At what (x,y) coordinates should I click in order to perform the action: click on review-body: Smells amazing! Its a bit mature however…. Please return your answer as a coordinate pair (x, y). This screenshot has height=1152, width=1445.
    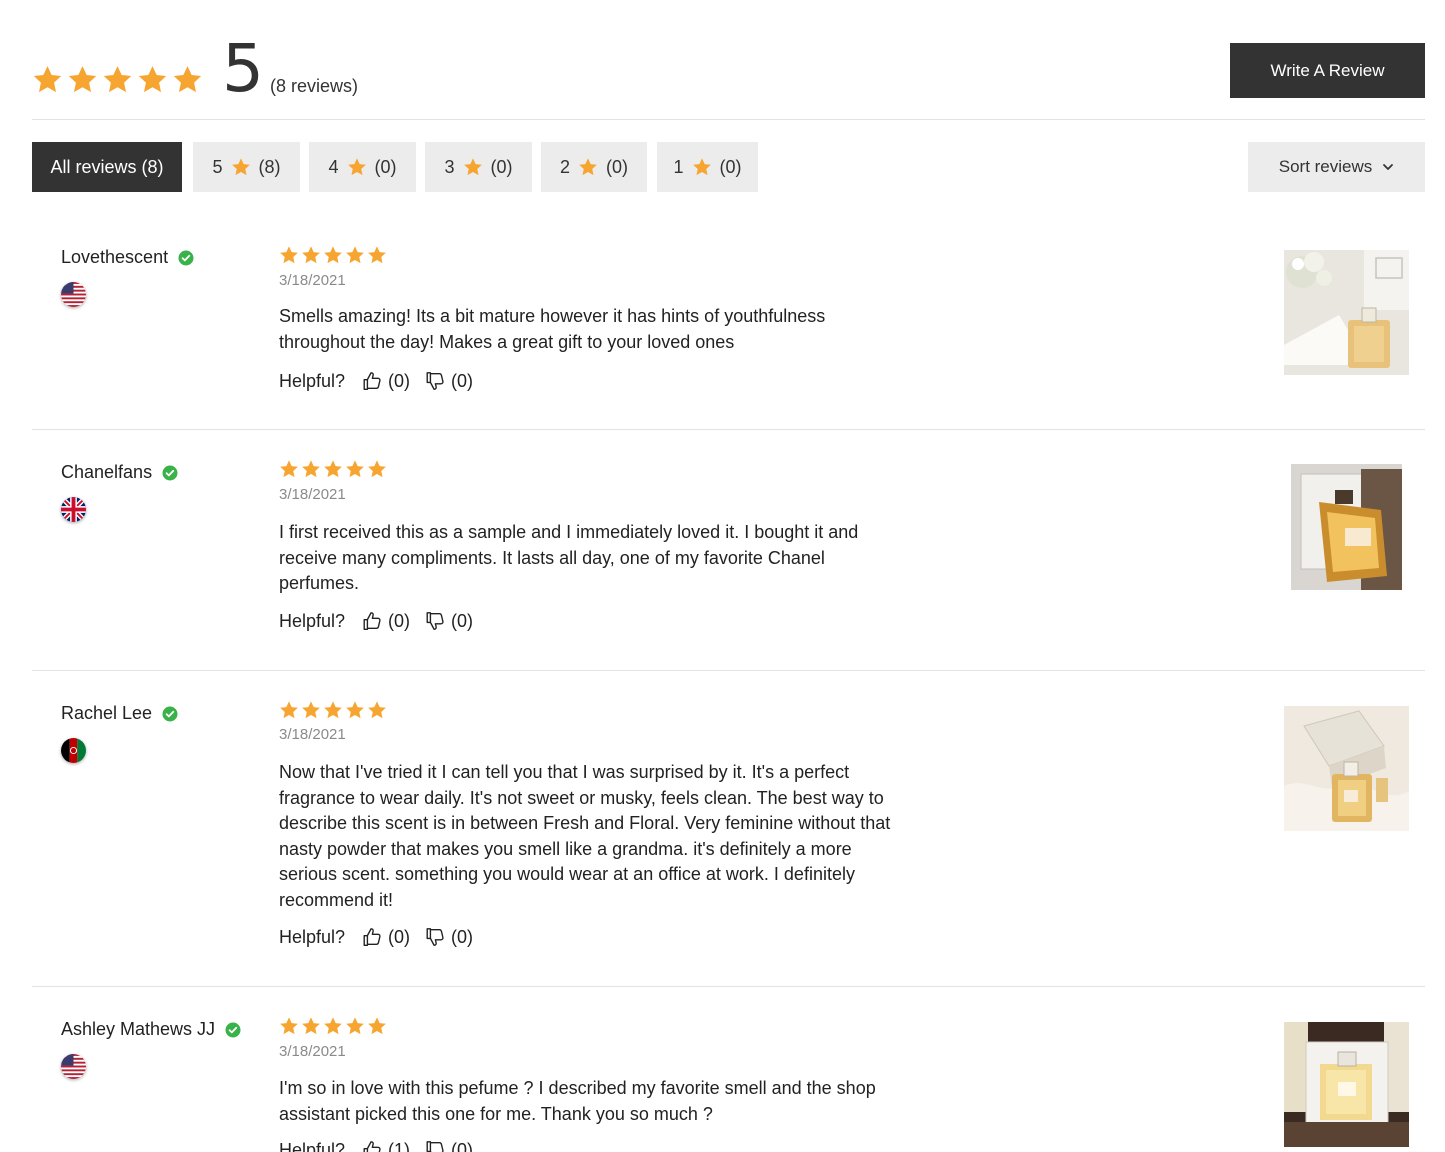
    Looking at the image, I should click on (552, 329).